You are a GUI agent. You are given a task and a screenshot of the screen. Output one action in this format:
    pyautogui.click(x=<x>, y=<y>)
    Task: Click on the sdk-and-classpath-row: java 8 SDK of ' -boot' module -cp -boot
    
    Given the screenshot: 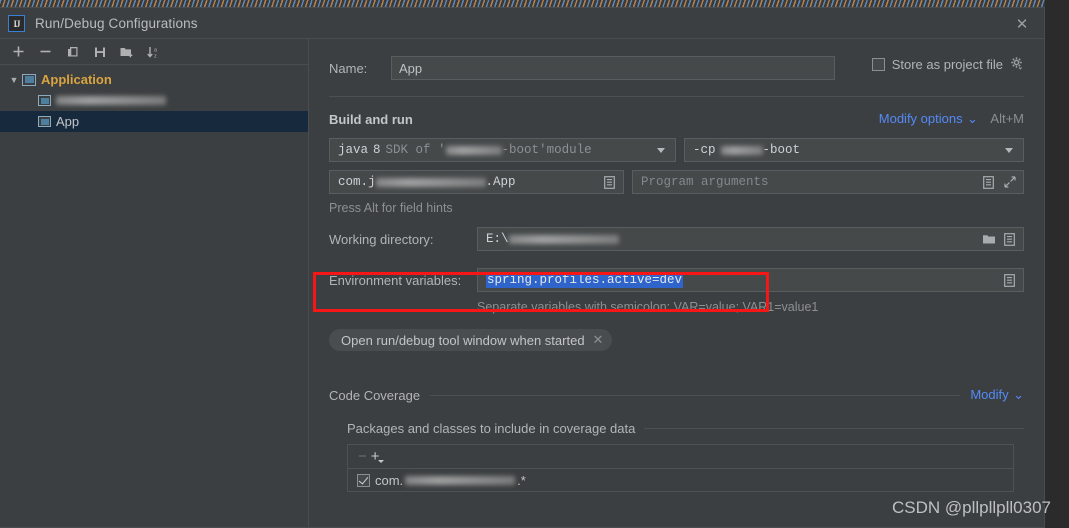 What is the action you would take?
    pyautogui.click(x=676, y=150)
    